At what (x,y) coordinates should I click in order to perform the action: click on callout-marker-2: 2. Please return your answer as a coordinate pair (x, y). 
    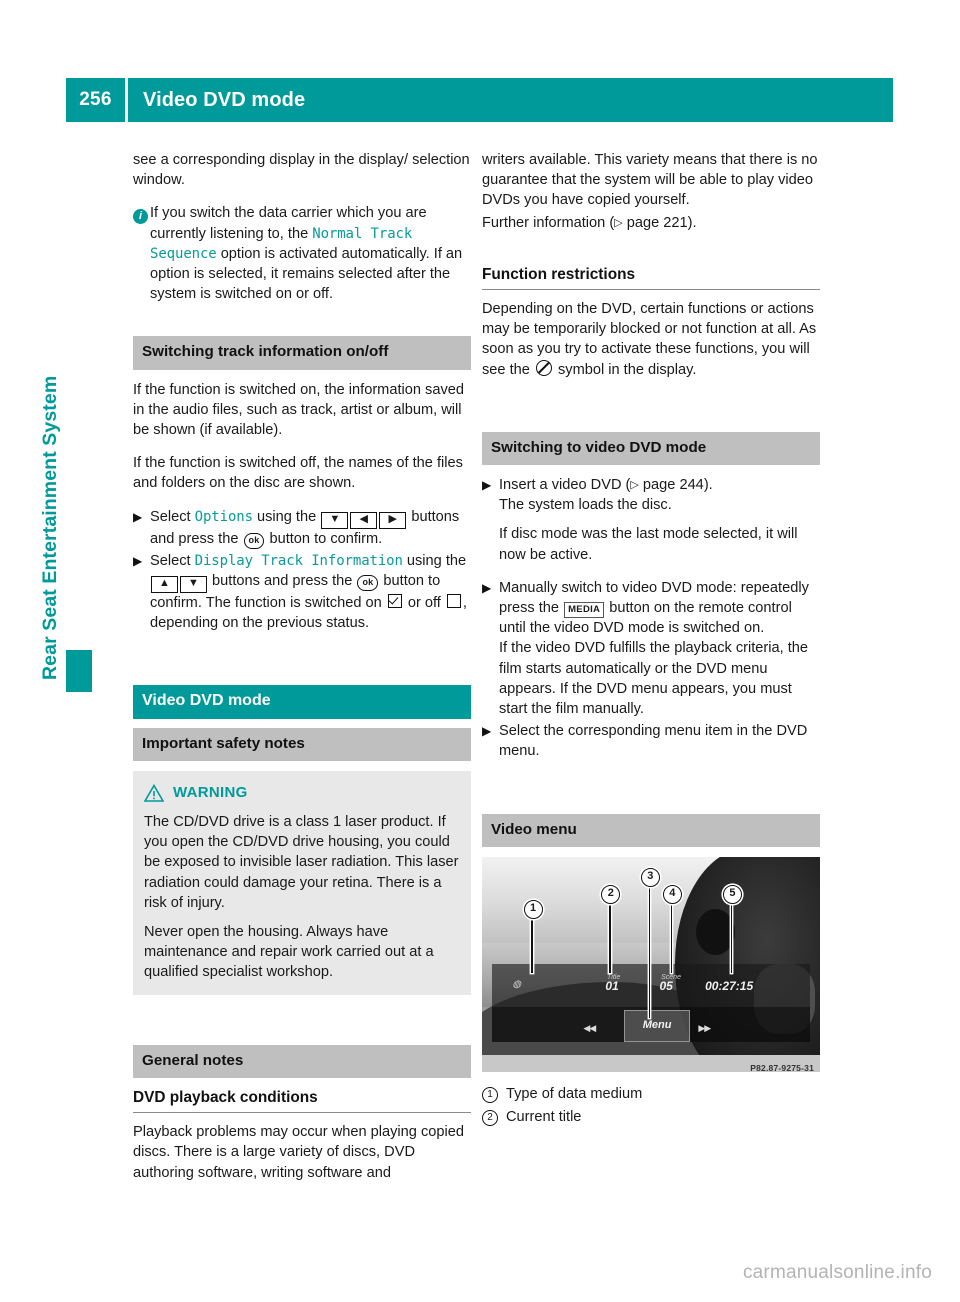
    Looking at the image, I should click on (611, 894).